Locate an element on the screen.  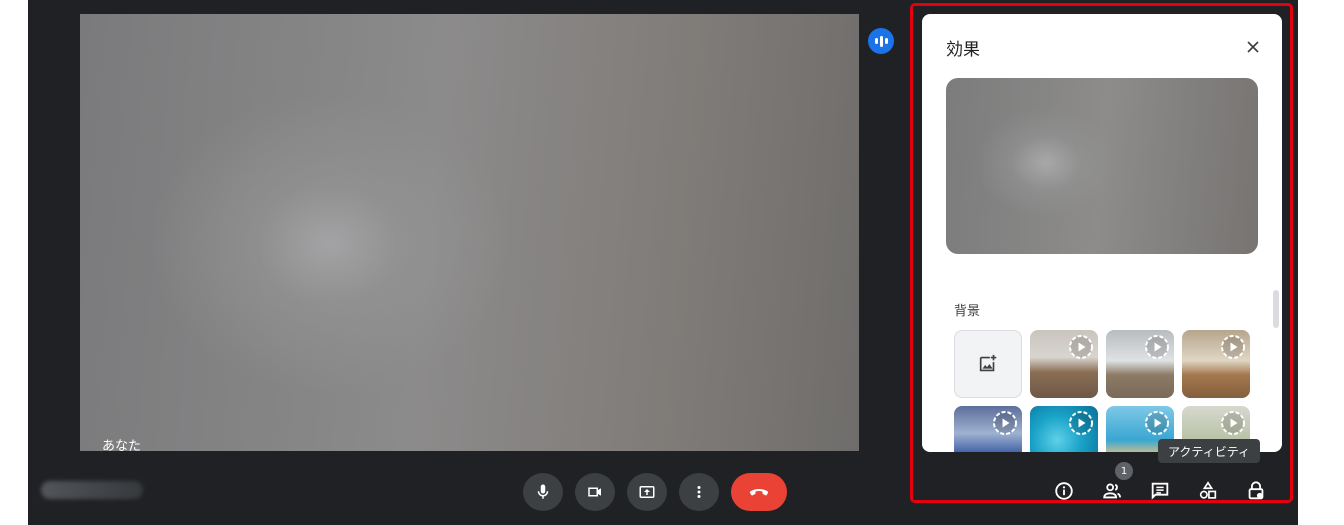
chat-button is located at coordinates (1160, 491).